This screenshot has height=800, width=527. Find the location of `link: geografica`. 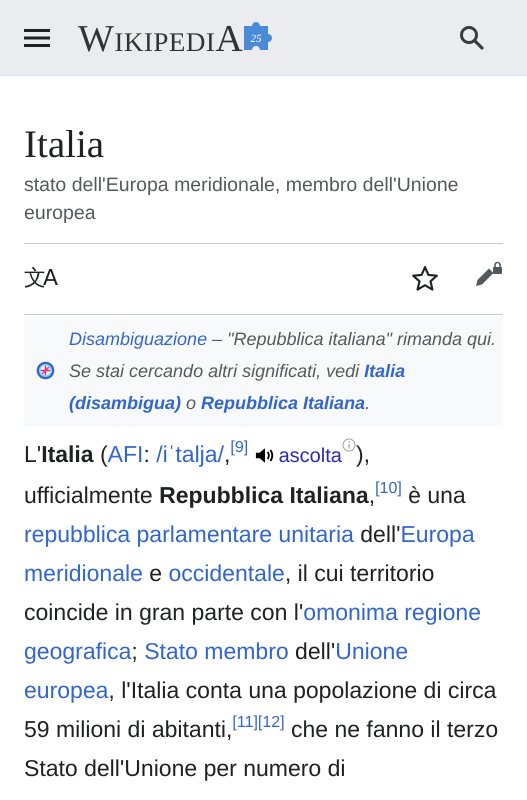

link: geografica is located at coordinates (78, 651).